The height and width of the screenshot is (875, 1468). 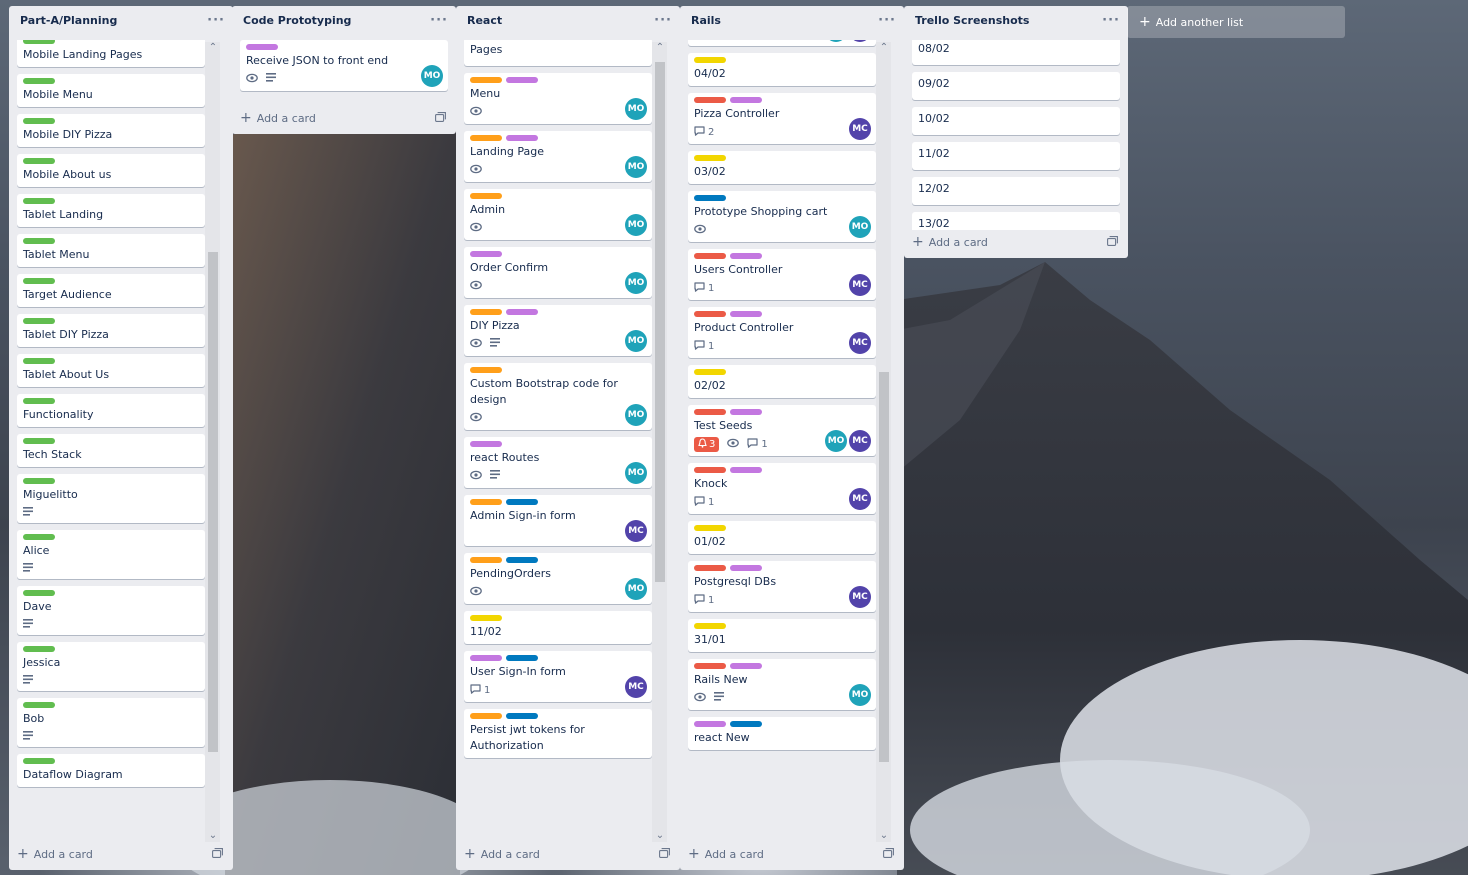 I want to click on list-title: Part-A/Planning, so click(x=68, y=20).